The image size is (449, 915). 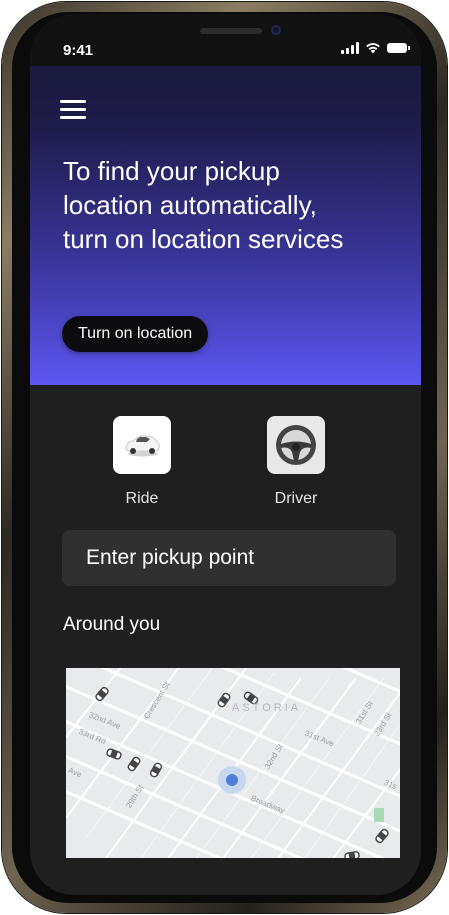 I want to click on speaker-notch, so click(x=231, y=31).